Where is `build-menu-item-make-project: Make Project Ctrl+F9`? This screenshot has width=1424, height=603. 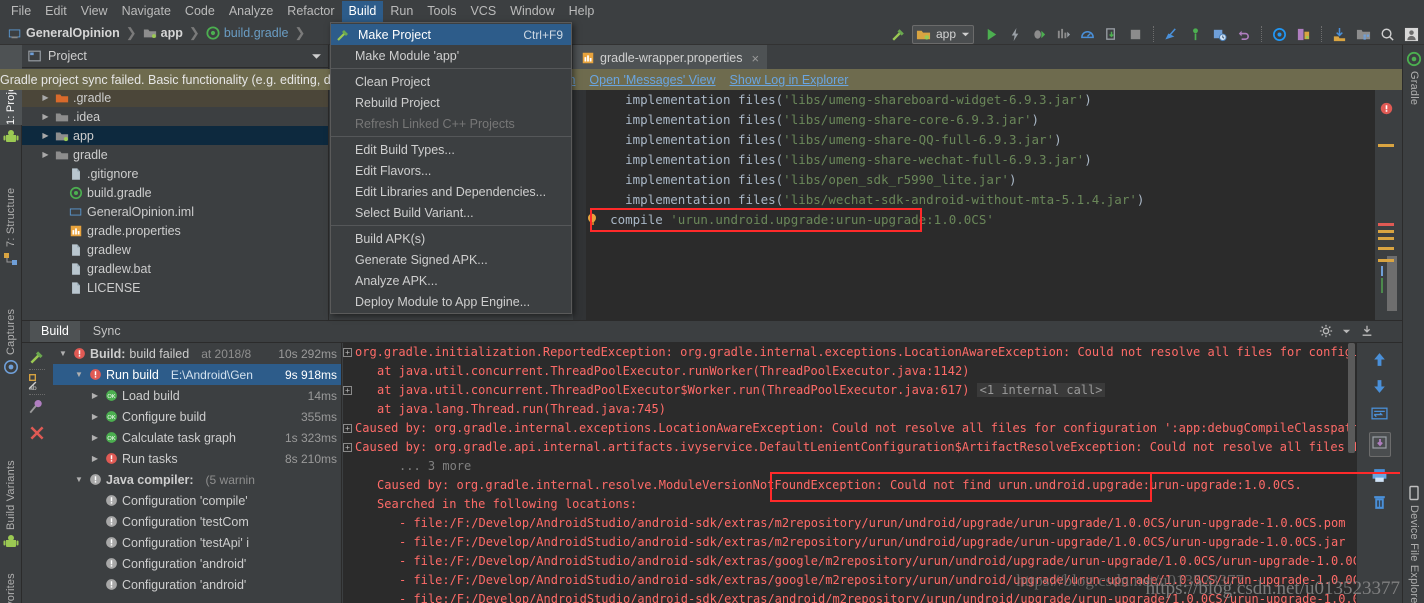 build-menu-item-make-project: Make Project Ctrl+F9 is located at coordinates (451, 34).